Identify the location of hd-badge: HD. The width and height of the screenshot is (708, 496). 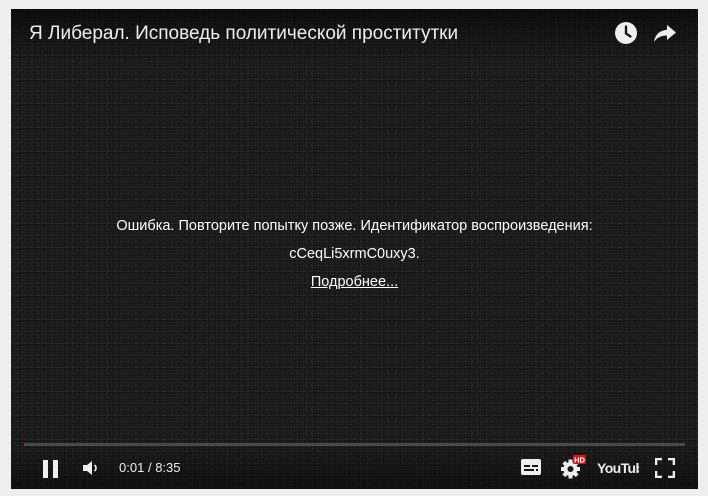
(579, 460).